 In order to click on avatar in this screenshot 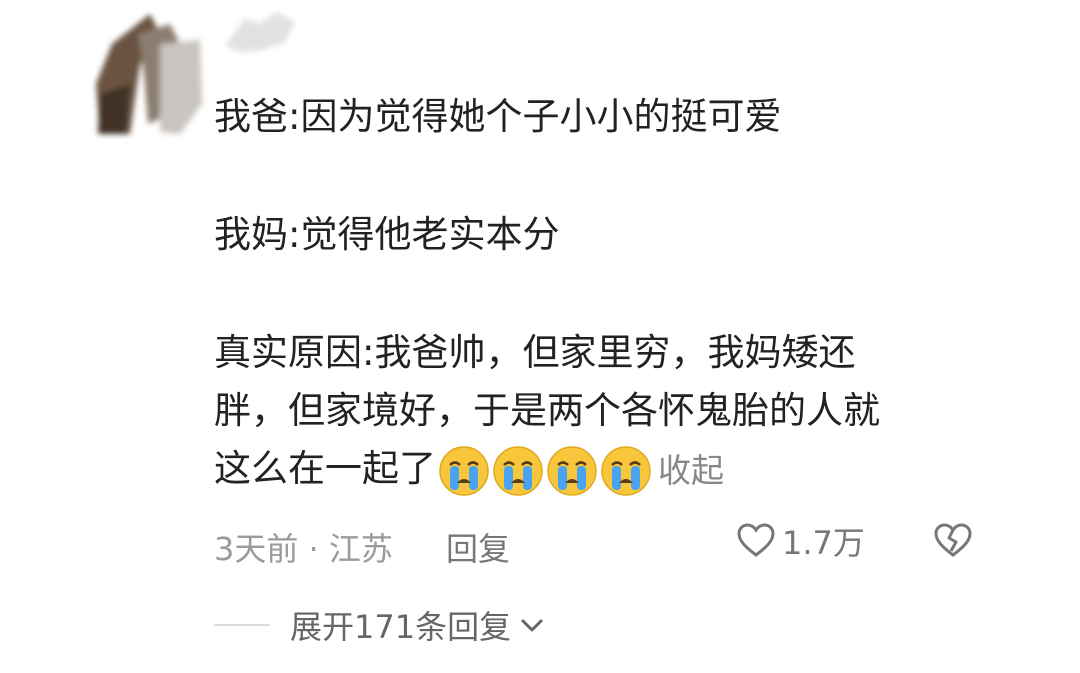, I will do `click(149, 72)`.